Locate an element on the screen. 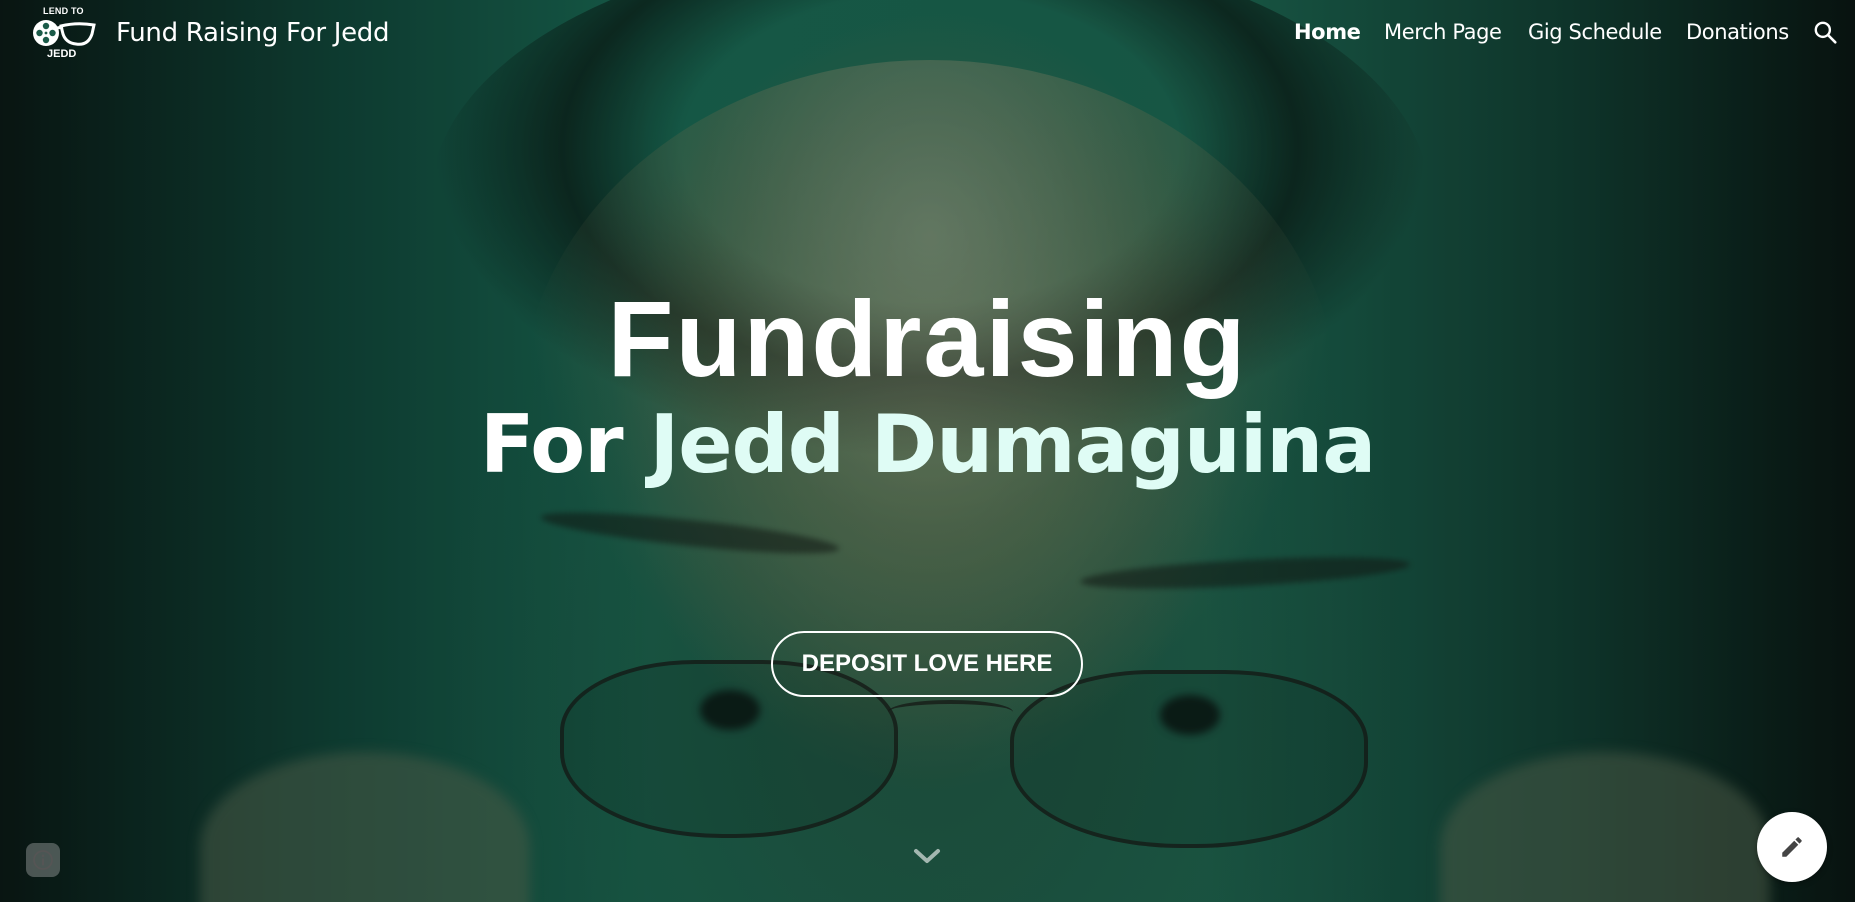  main-nav: Home Merch Page Gig Schedule Donations is located at coordinates (927, 35).